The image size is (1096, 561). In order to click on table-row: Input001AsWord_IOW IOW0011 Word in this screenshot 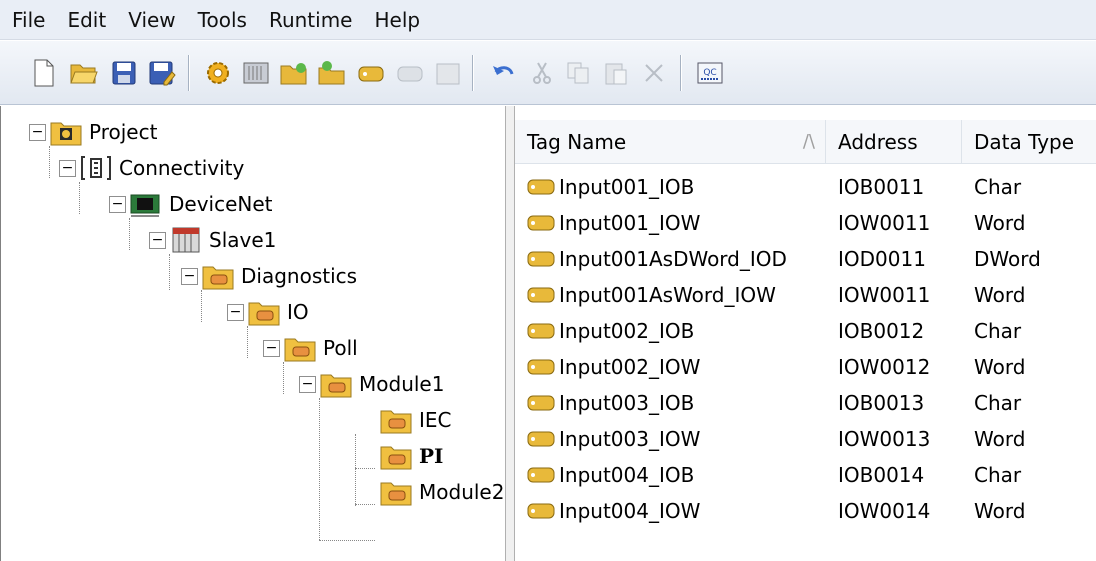, I will do `click(805, 295)`.